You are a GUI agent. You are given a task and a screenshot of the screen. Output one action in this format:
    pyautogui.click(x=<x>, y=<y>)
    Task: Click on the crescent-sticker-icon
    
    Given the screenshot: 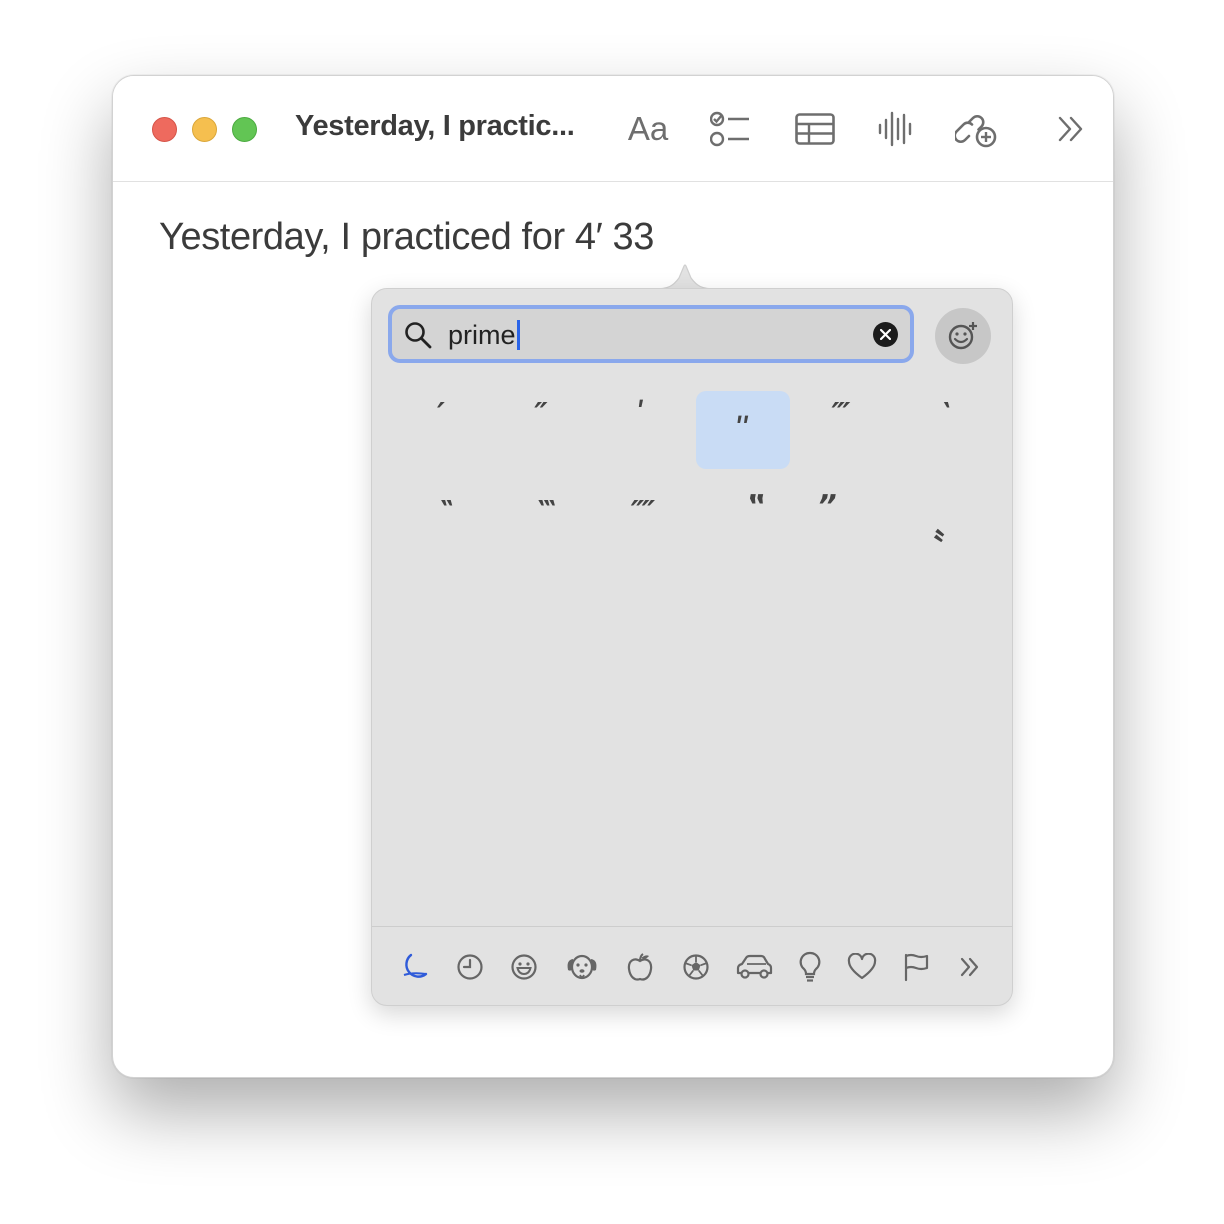 What is the action you would take?
    pyautogui.click(x=415, y=965)
    